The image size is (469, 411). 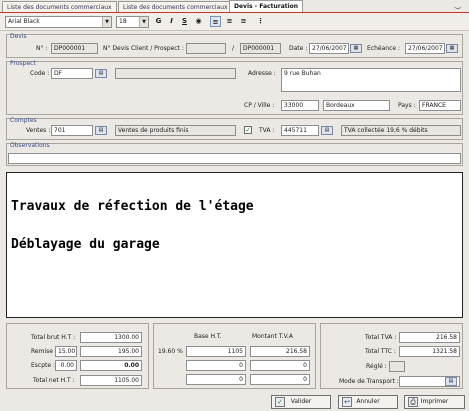 What do you see at coordinates (23, 63) in the screenshot?
I see `prospect-group-title: Prospect` at bounding box center [23, 63].